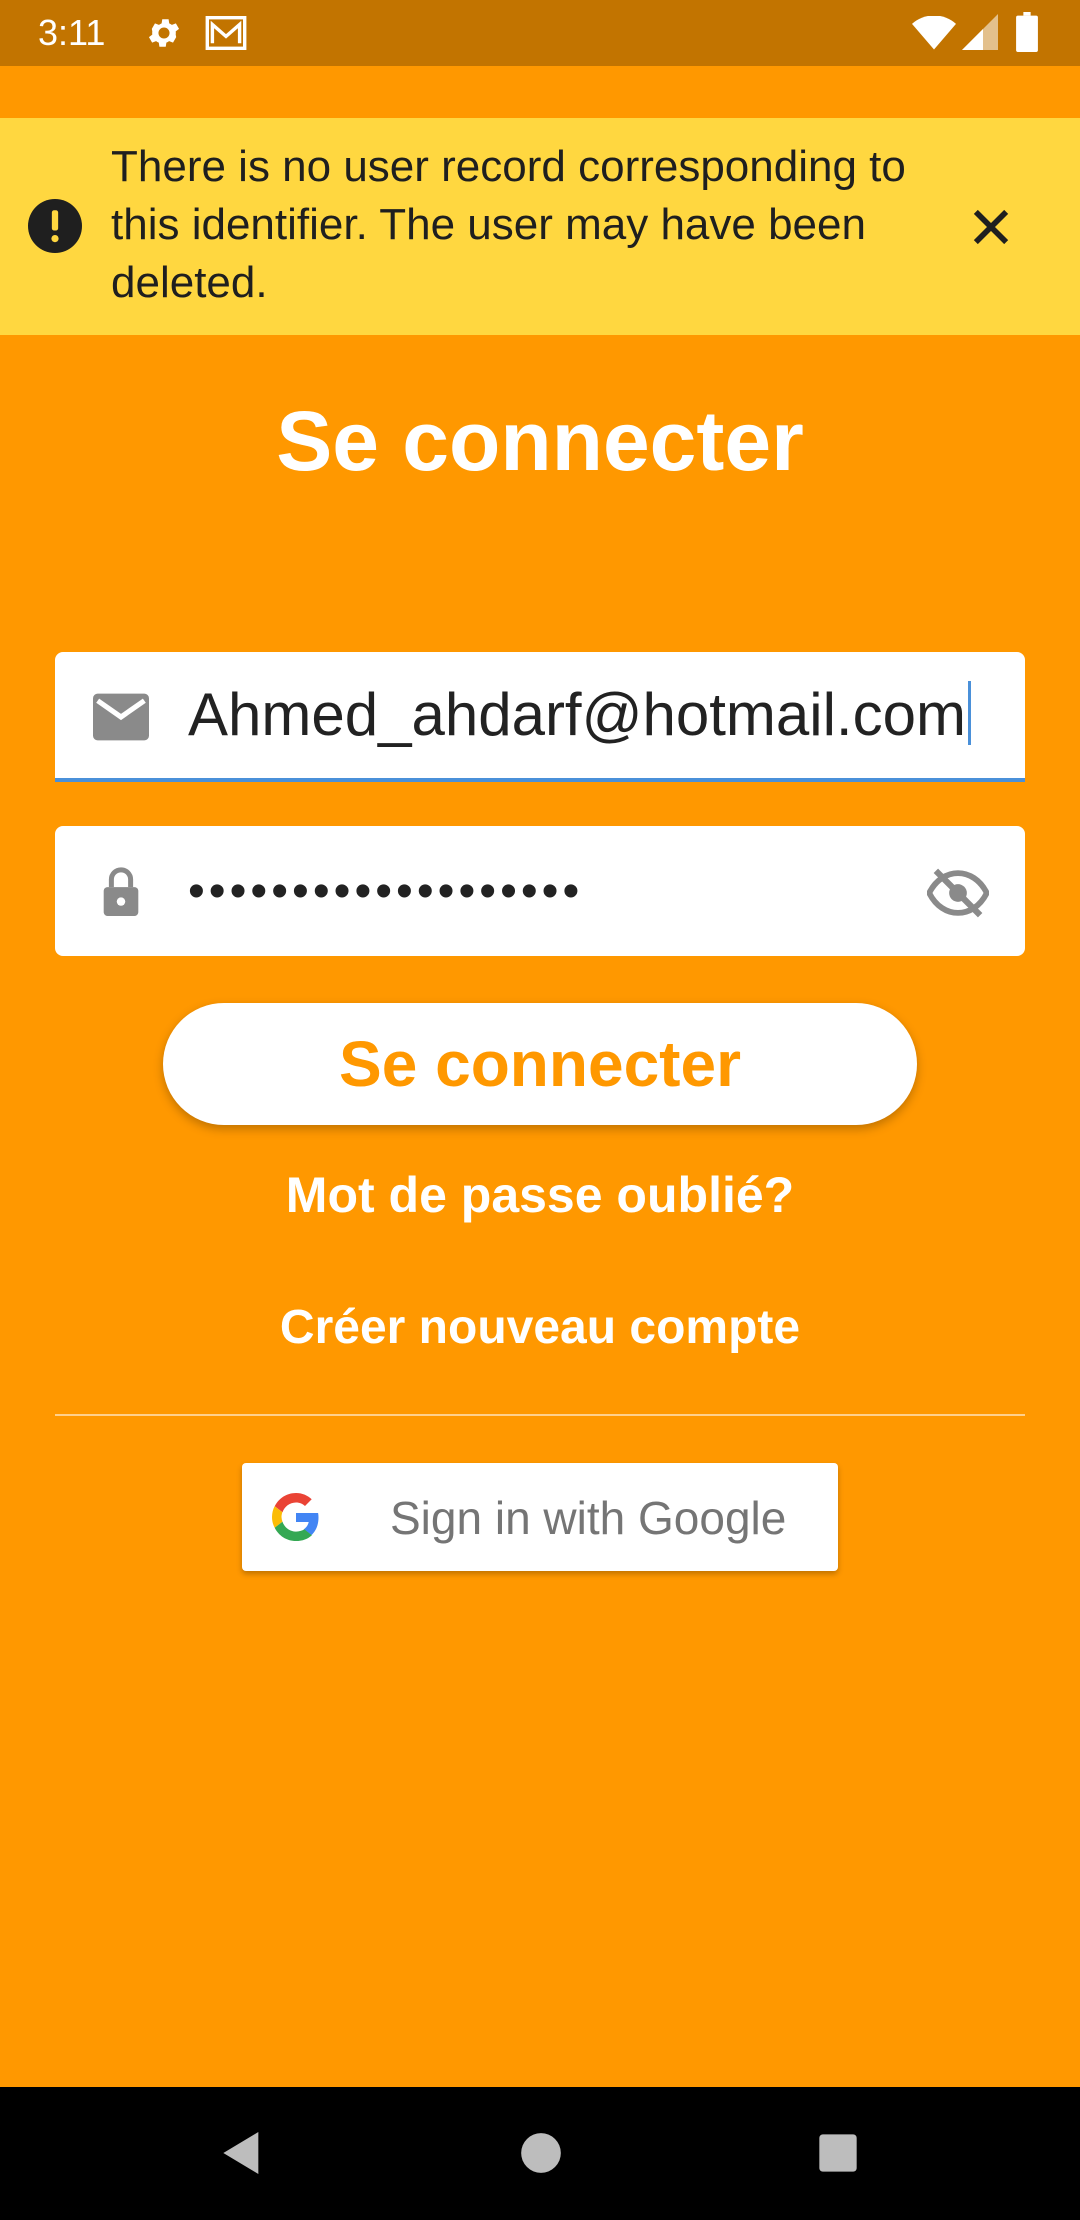 The image size is (1080, 2220). What do you see at coordinates (540, 441) in the screenshot?
I see `page-title: Se connecter` at bounding box center [540, 441].